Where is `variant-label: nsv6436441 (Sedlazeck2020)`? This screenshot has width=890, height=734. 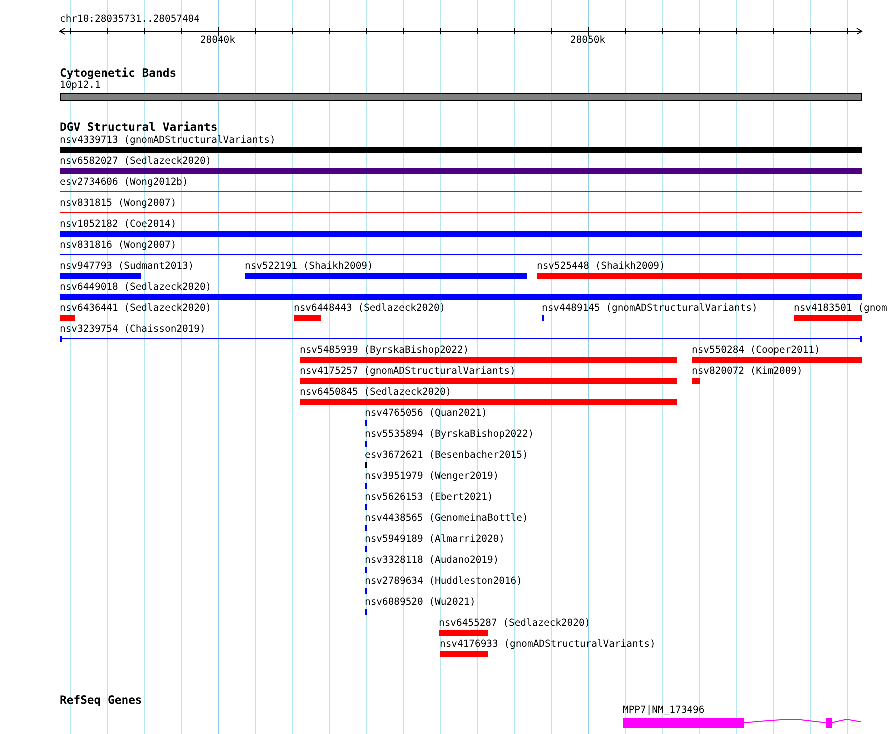
variant-label: nsv6436441 (Sedlazeck2020) is located at coordinates (136, 309).